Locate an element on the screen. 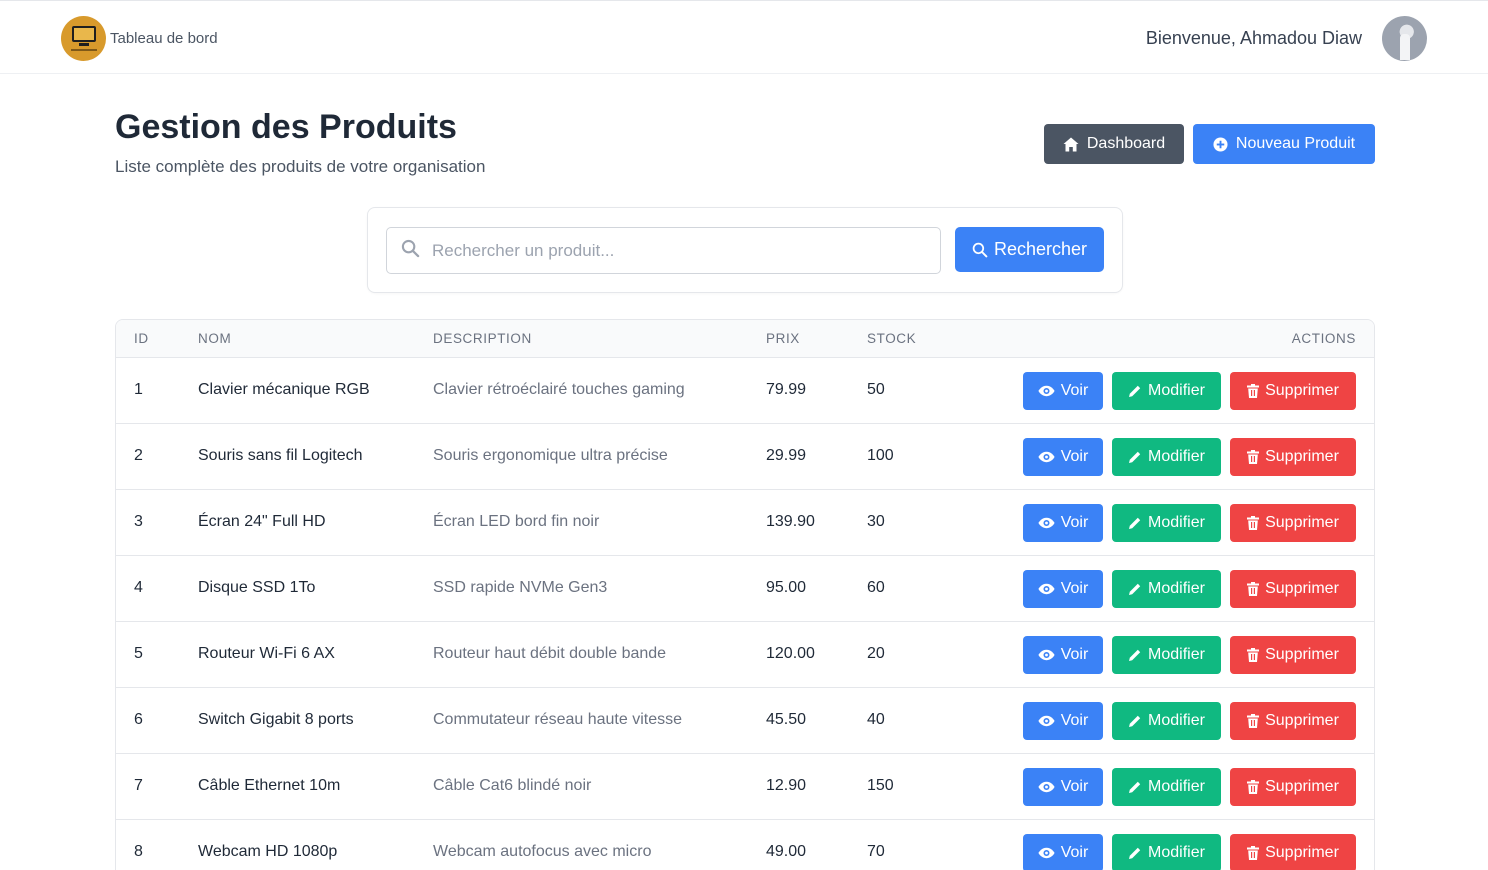  cell-nom: Webcam HD 1080p is located at coordinates (268, 851).